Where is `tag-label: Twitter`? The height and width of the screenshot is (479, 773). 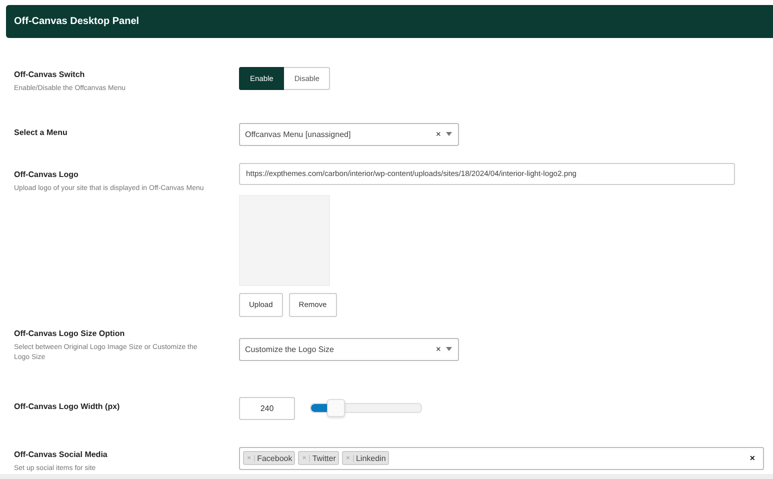
tag-label: Twitter is located at coordinates (324, 458).